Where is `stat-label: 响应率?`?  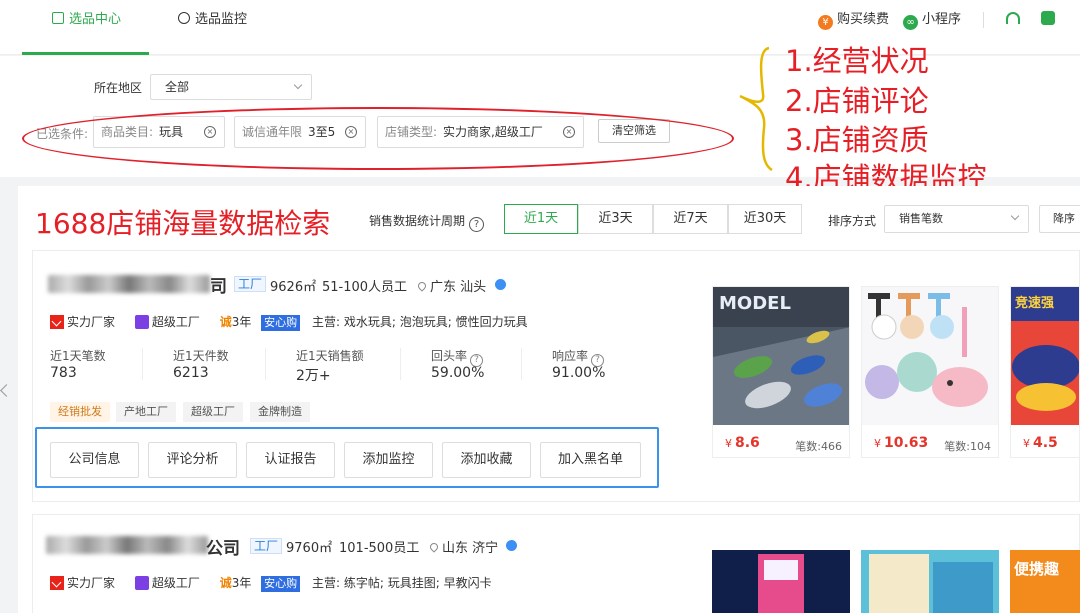
stat-label: 响应率? is located at coordinates (578, 357).